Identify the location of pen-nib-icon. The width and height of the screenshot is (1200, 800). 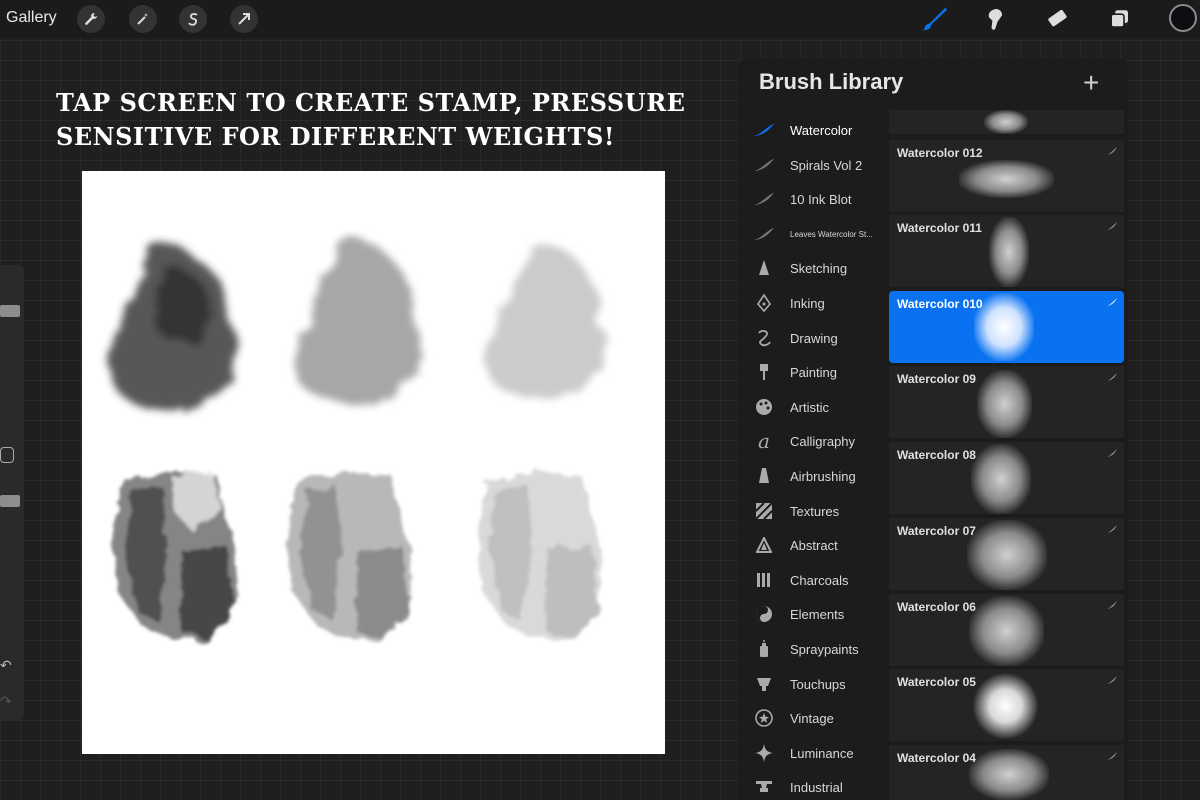
(764, 303).